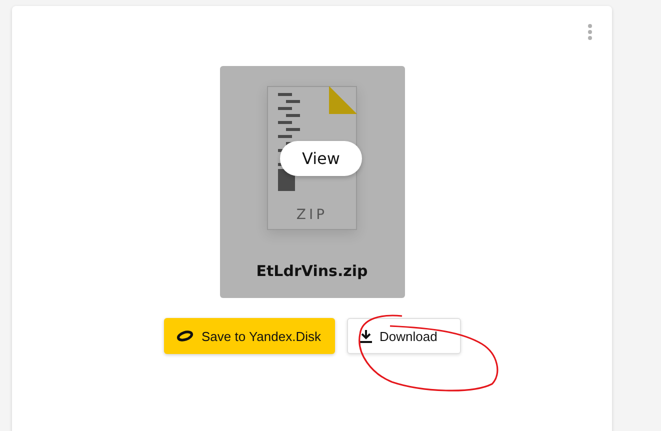 The width and height of the screenshot is (661, 431). Describe the element at coordinates (321, 158) in the screenshot. I see `view-button: View` at that location.